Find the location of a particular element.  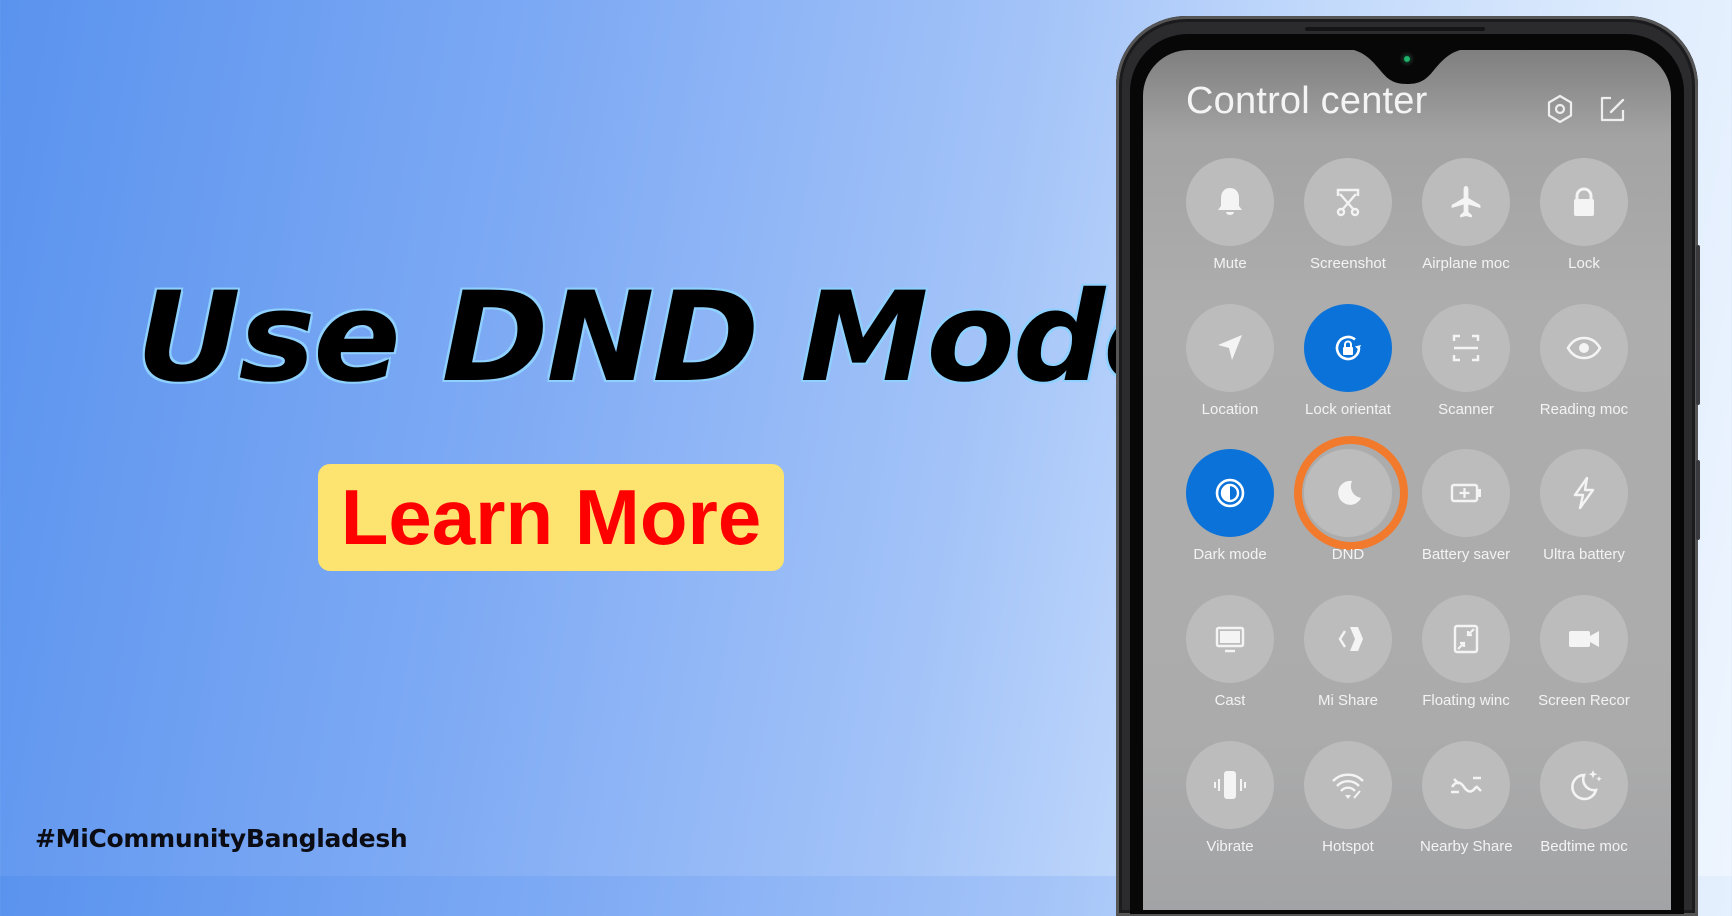

scanner-icon is located at coordinates (1466, 348).